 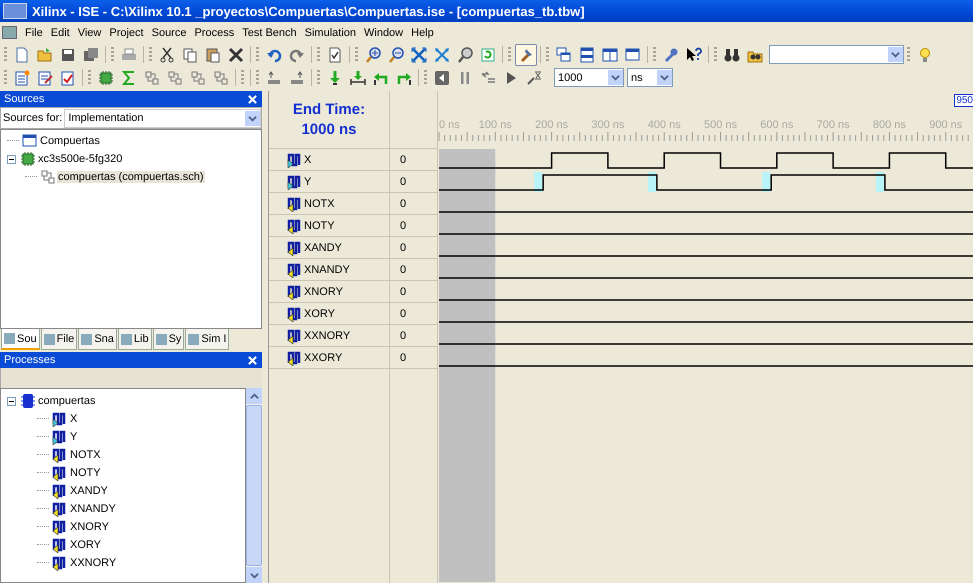 What do you see at coordinates (207, 339) in the screenshot?
I see `panel-tab: Sim I` at bounding box center [207, 339].